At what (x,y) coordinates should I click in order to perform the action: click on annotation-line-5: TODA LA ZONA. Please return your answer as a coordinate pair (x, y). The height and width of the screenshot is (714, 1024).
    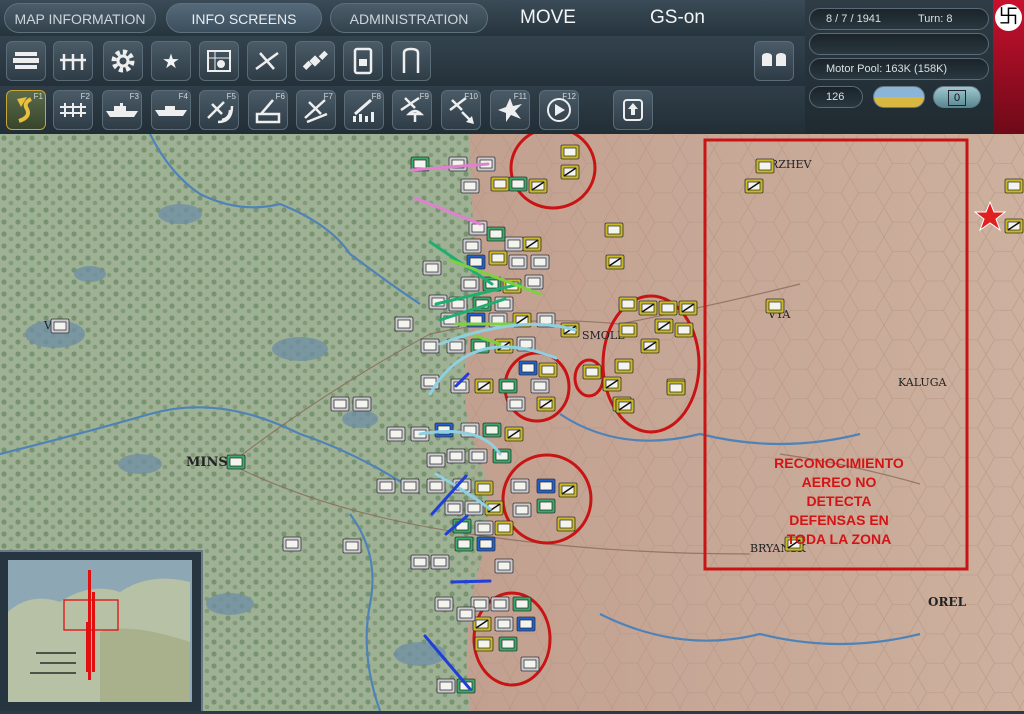
    Looking at the image, I should click on (839, 539).